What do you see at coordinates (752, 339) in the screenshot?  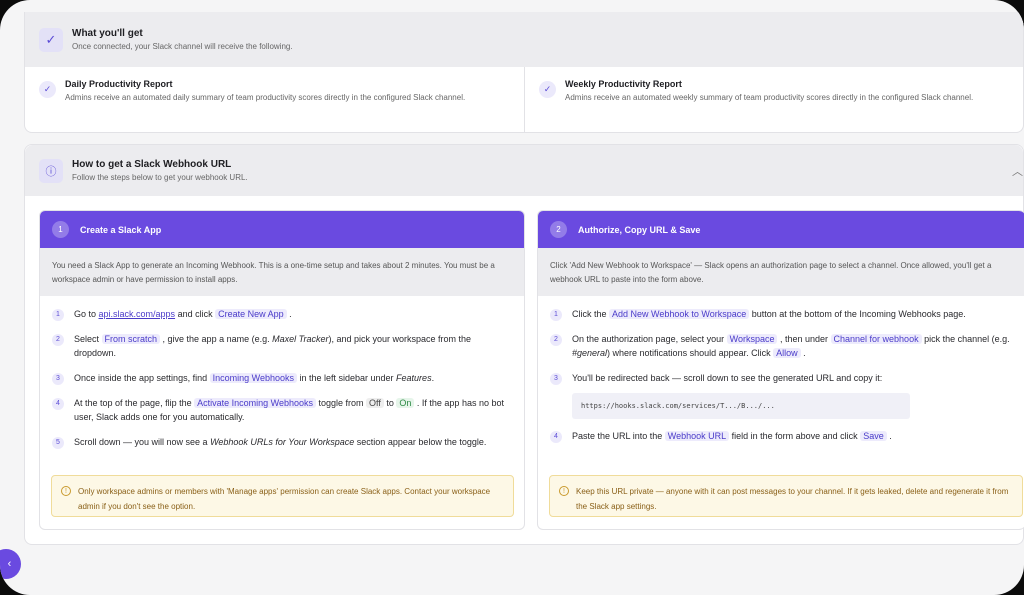 I see `workspace-tag: Workspace` at bounding box center [752, 339].